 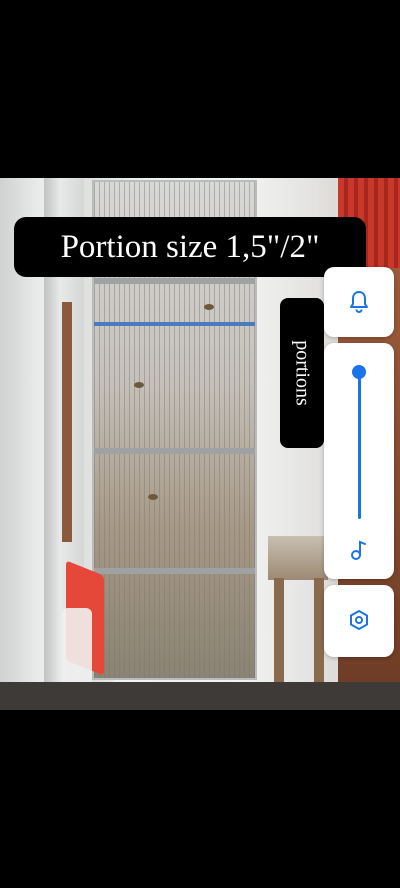 I want to click on floor, so click(x=200, y=696).